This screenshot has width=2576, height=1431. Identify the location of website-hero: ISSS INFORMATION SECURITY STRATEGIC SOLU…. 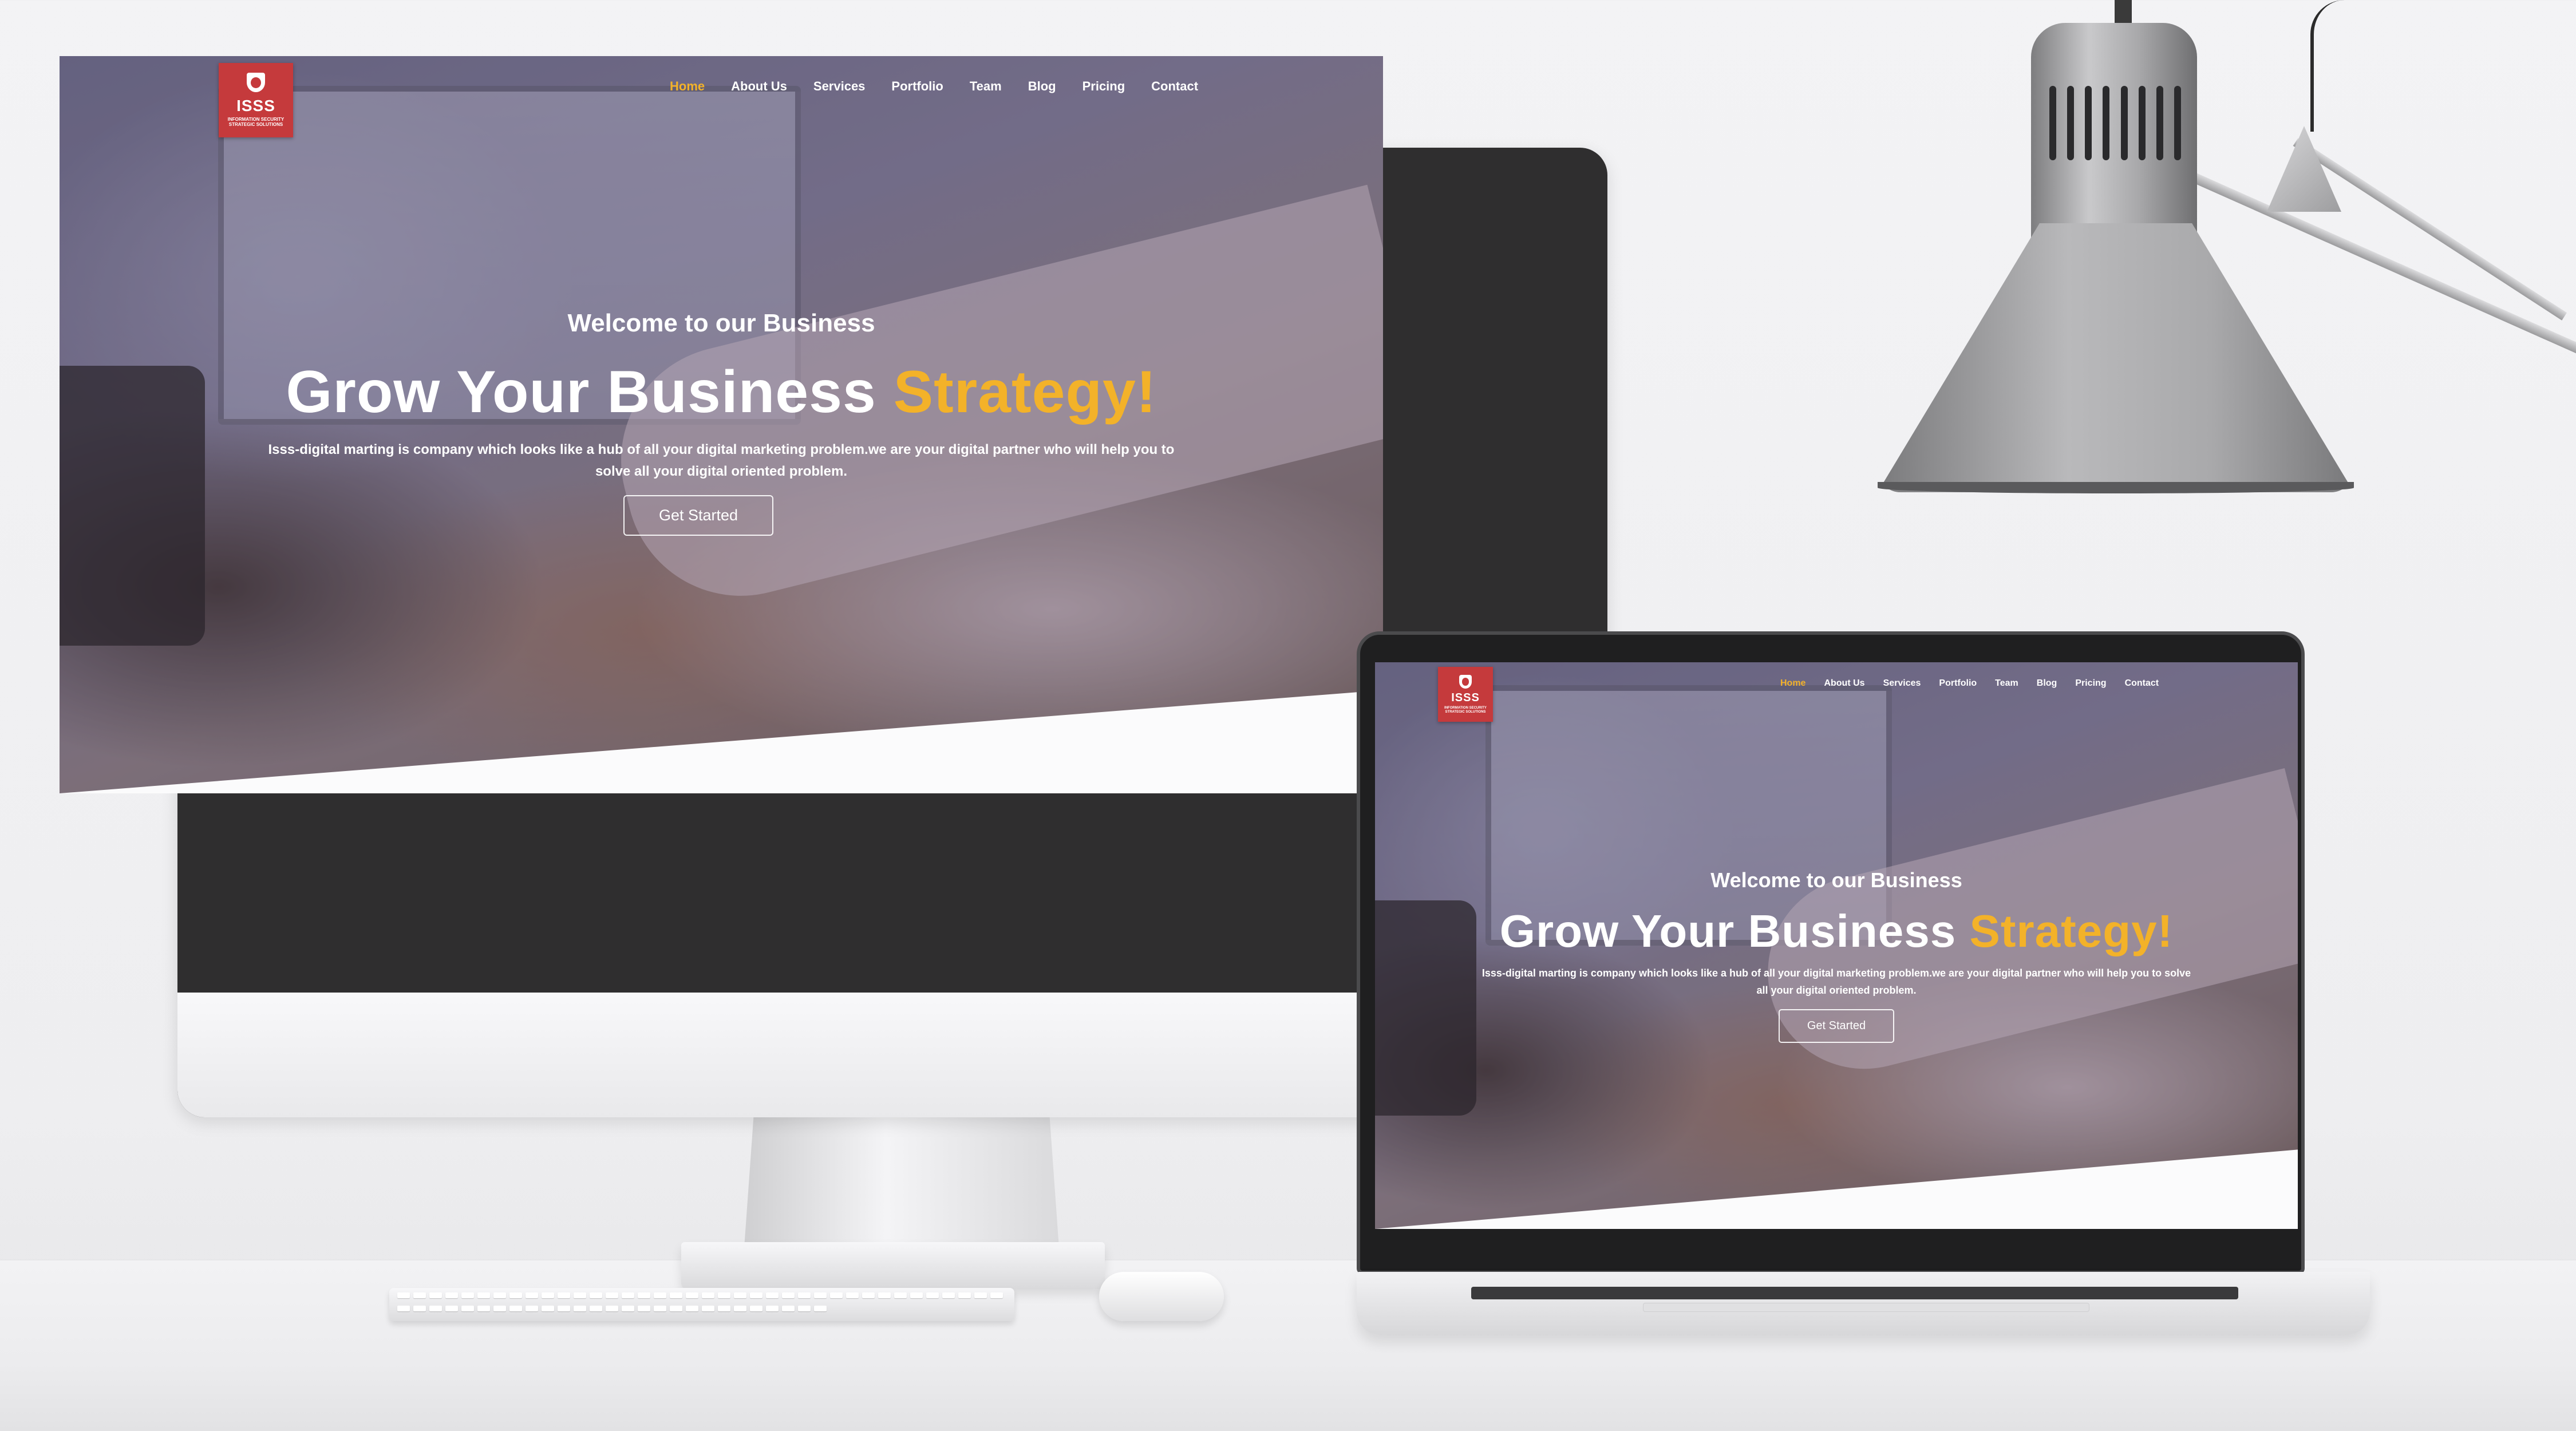
(1836, 945).